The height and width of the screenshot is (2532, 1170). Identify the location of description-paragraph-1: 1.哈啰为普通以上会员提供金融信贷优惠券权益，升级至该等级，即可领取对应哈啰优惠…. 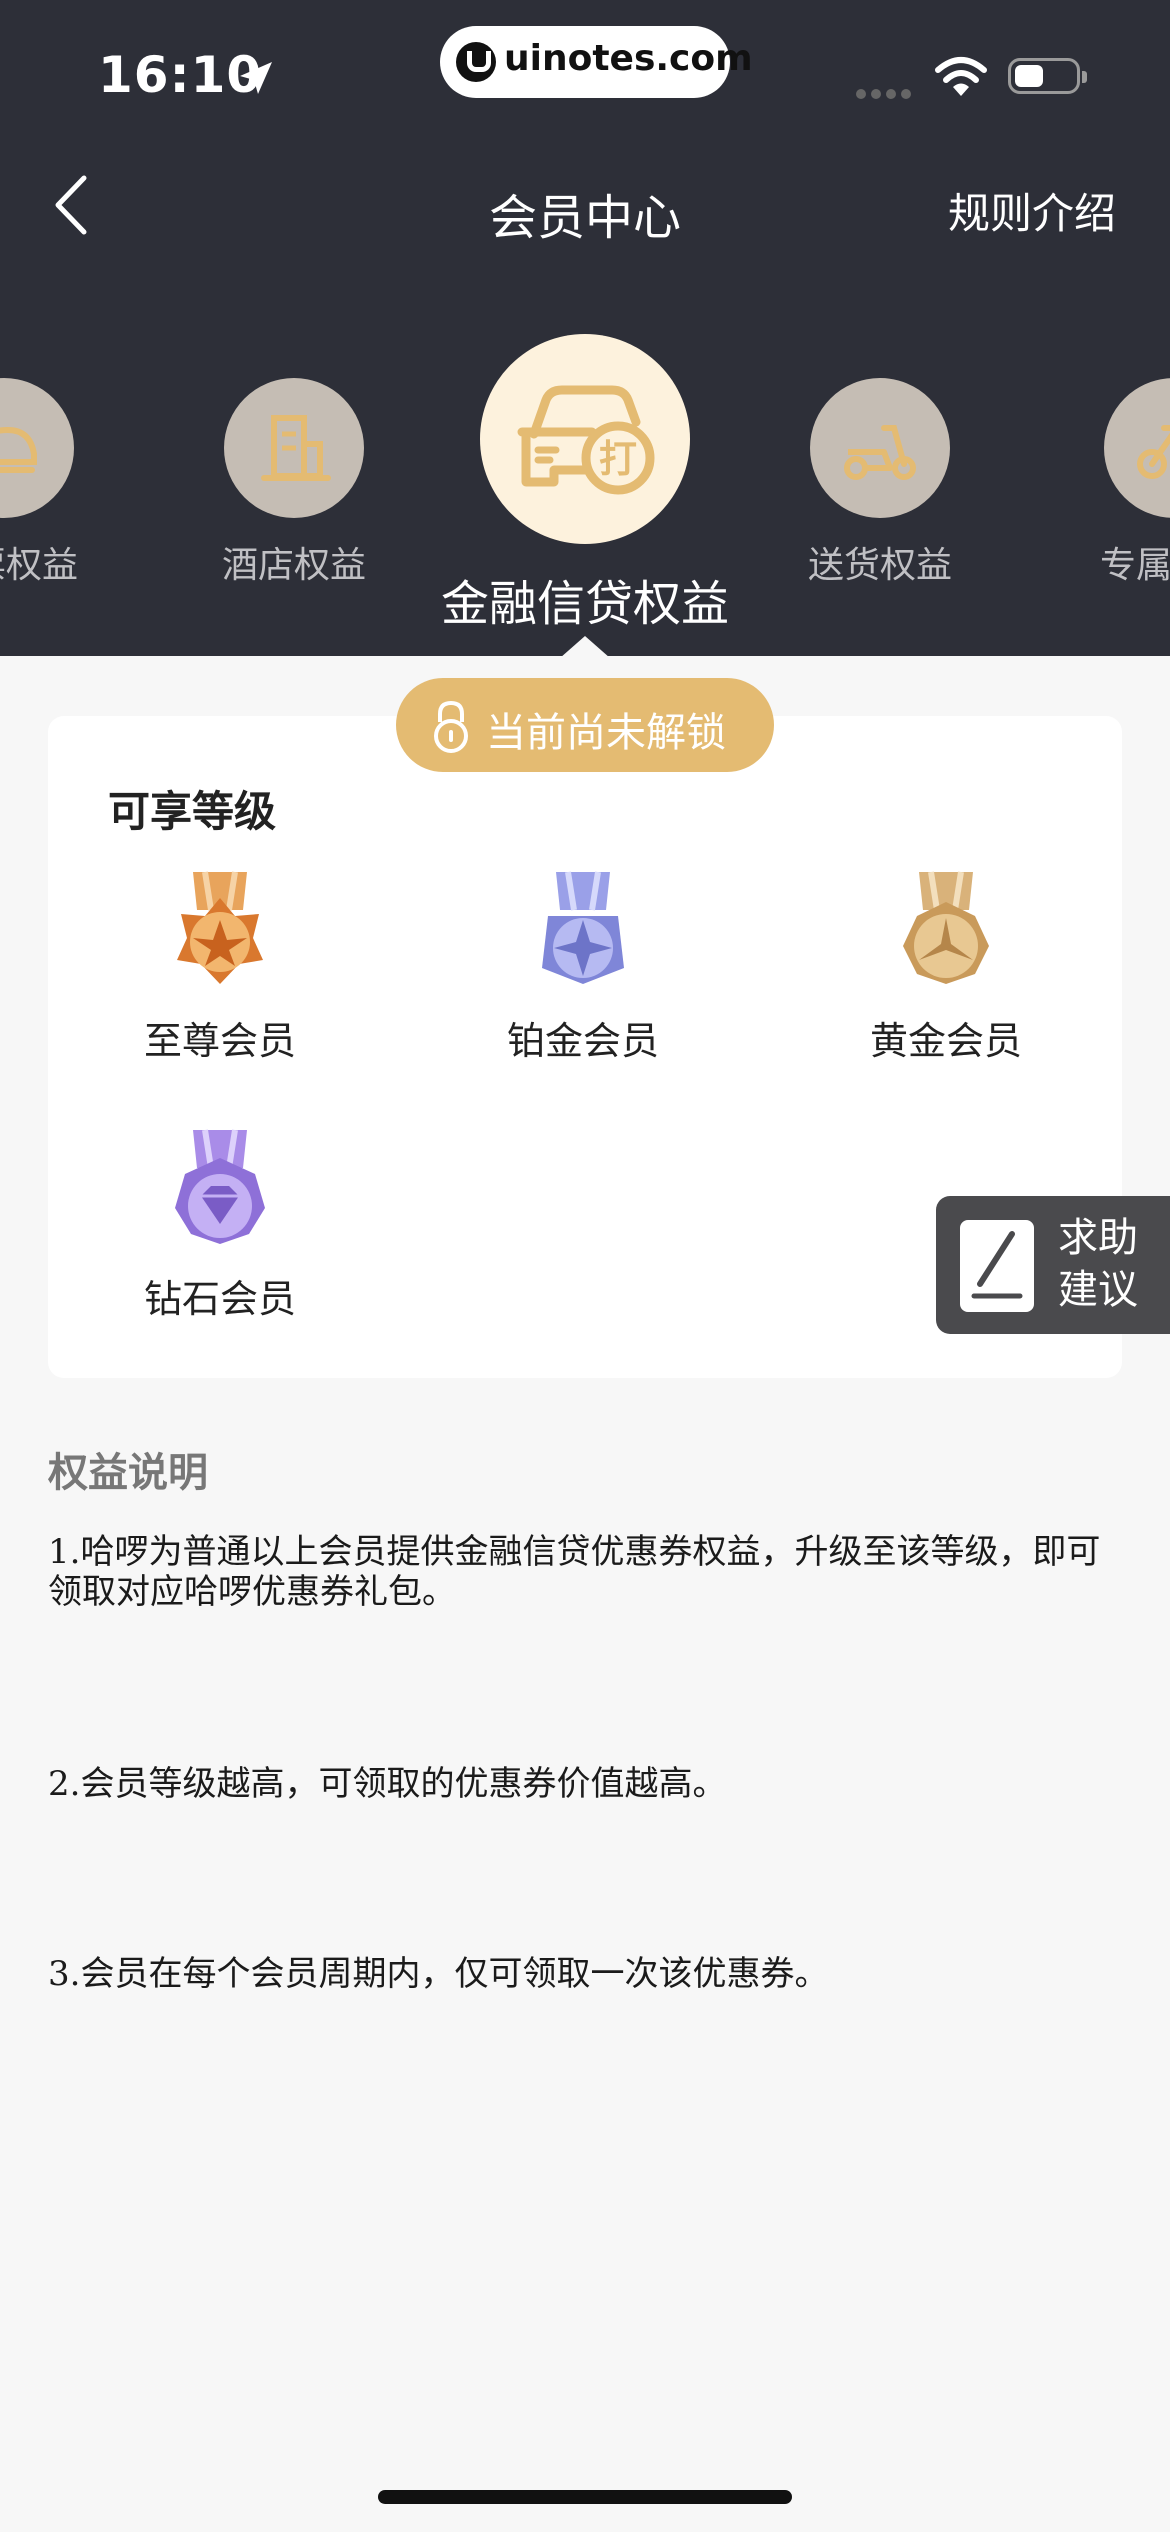
(574, 1572).